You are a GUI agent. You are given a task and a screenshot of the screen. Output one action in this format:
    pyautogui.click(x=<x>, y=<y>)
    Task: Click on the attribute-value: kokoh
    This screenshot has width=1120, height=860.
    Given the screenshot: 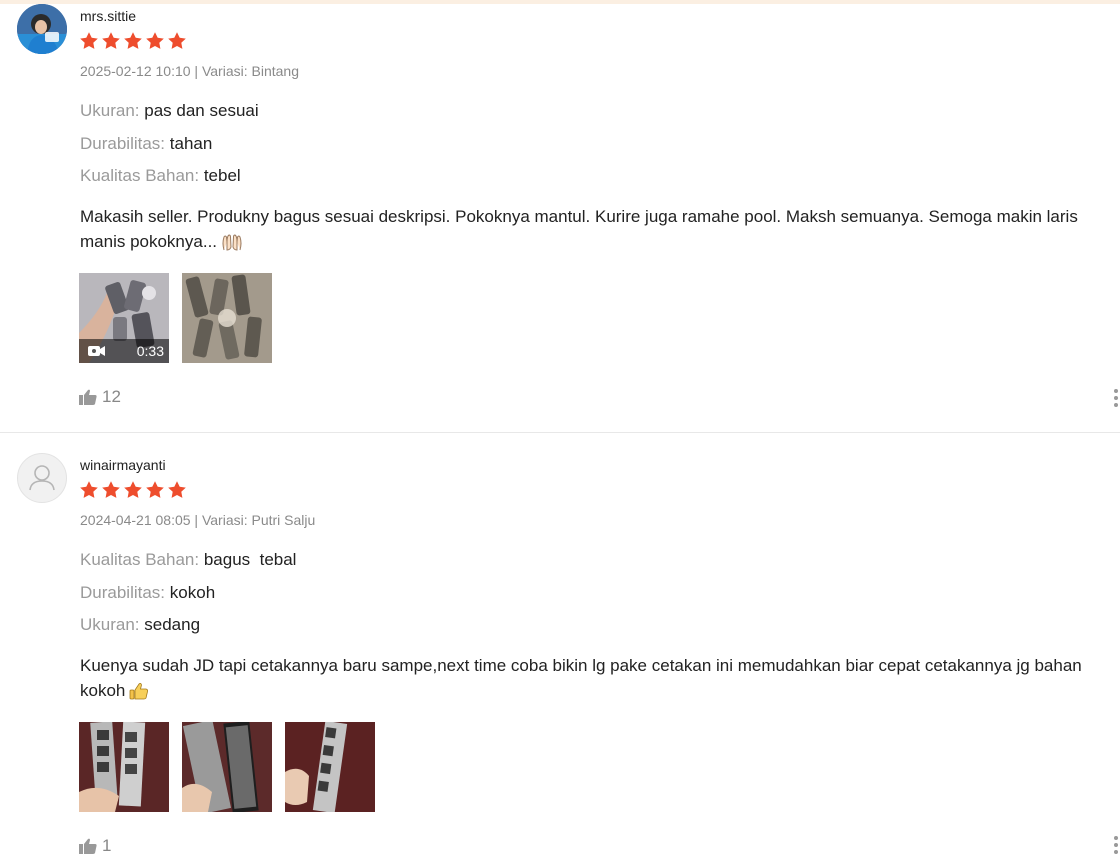 What is the action you would take?
    pyautogui.click(x=192, y=592)
    